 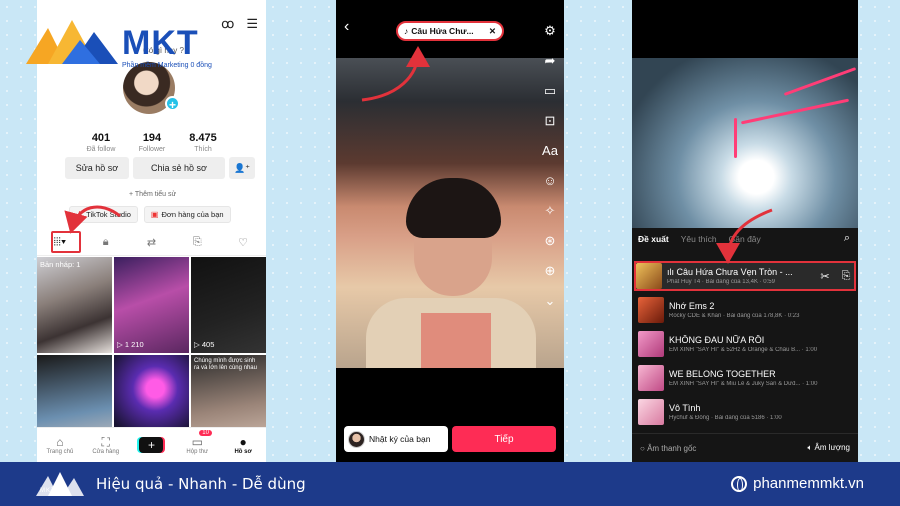 I want to click on music-tabs: Đề xuất Yêu thích Gần đây, so click(x=699, y=239).